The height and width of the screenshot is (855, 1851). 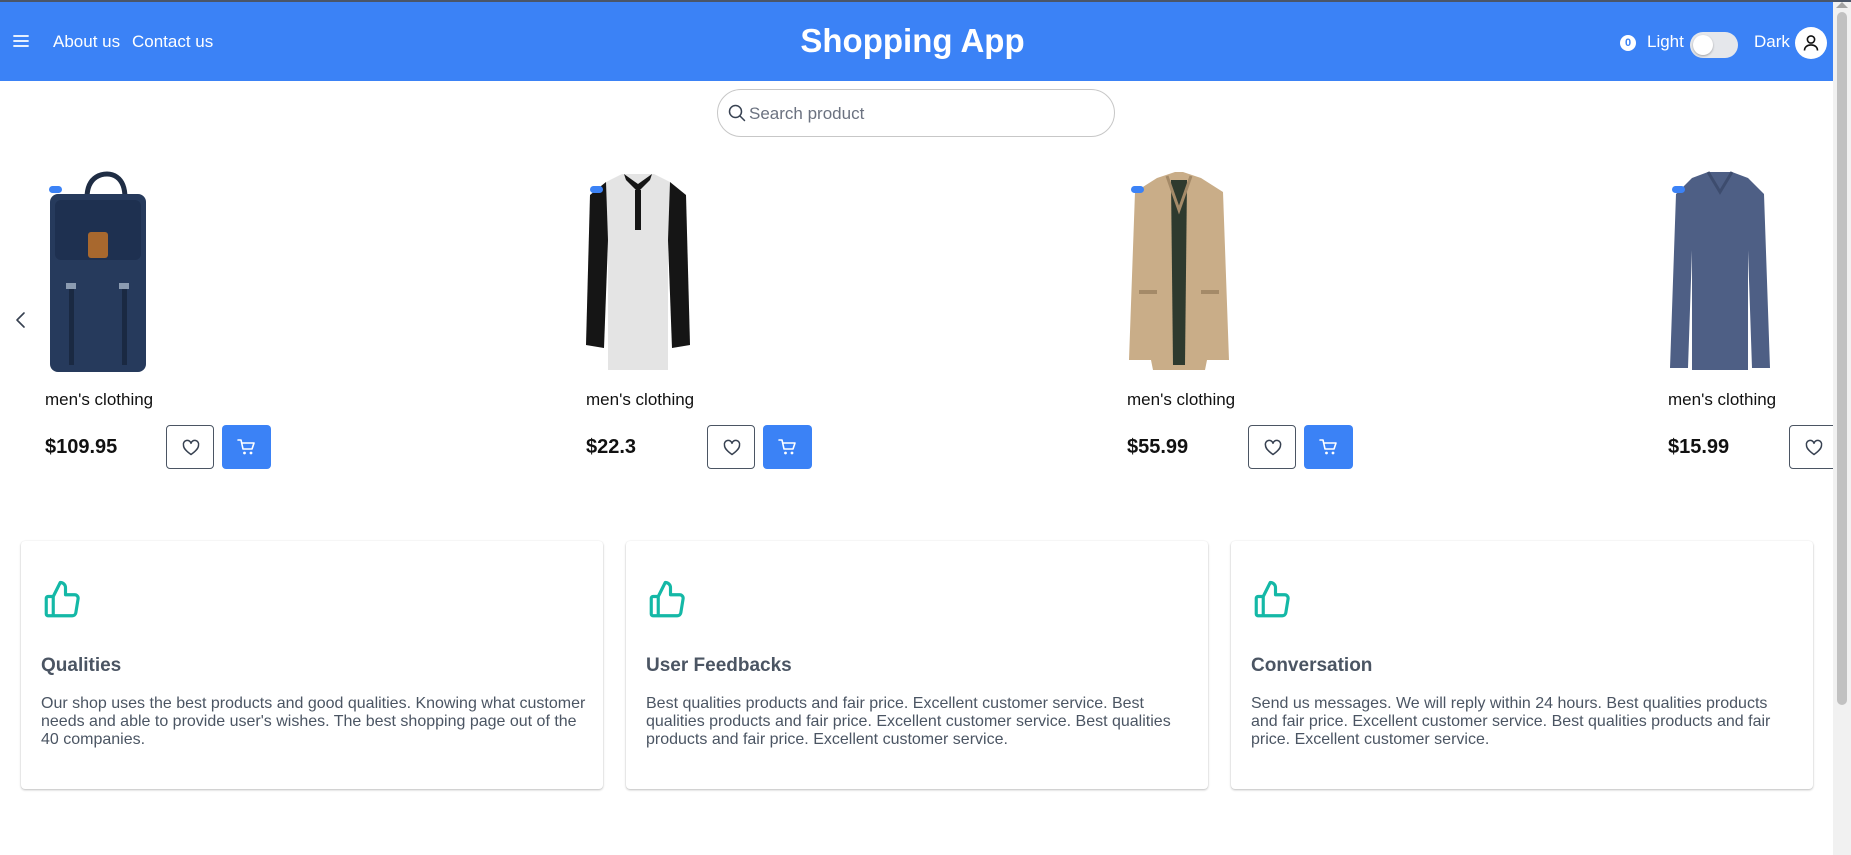 I want to click on scroll-up-arrow, so click(x=1842, y=5).